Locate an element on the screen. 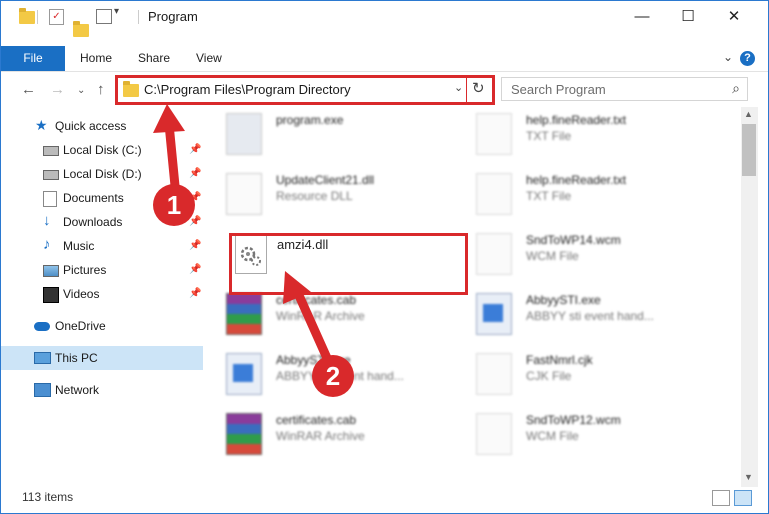 This screenshot has height=514, width=769. annotation-arrows is located at coordinates (244, 238).